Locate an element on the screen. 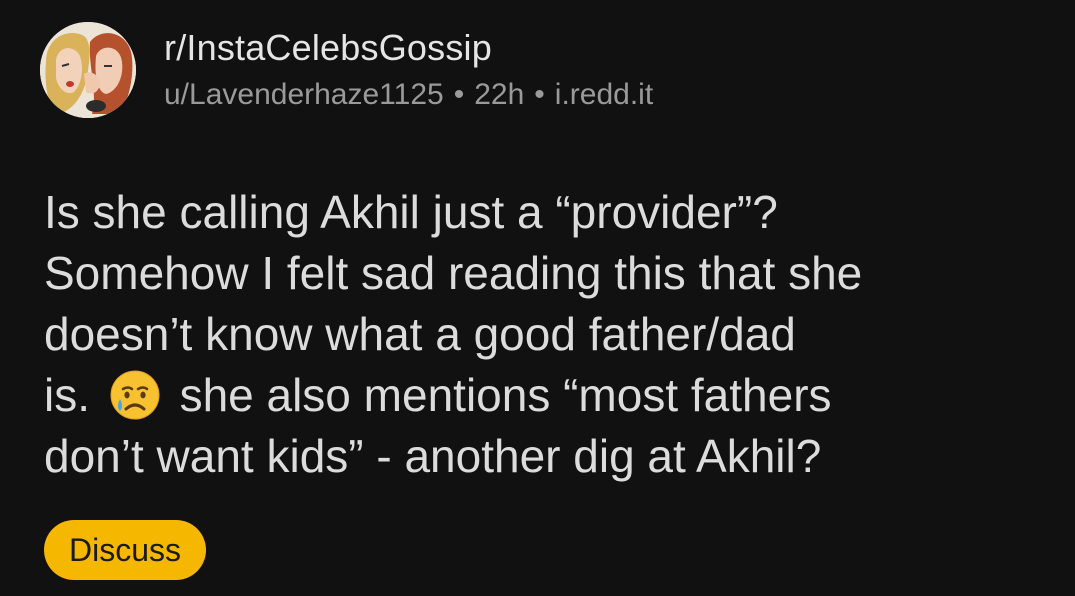 Image resolution: width=1075 pixels, height=596 pixels. post-title-line: don’t want kids” - another dig at Akhil? is located at coordinates (433, 456).